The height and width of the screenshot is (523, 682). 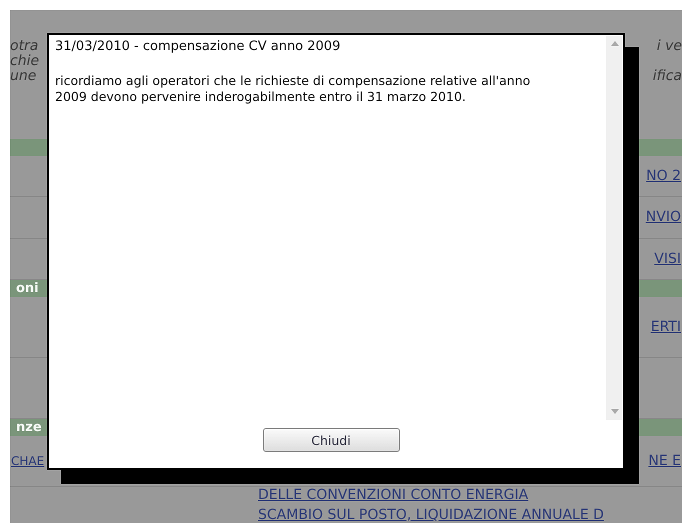 I want to click on news-link: NO 2, so click(x=663, y=176).